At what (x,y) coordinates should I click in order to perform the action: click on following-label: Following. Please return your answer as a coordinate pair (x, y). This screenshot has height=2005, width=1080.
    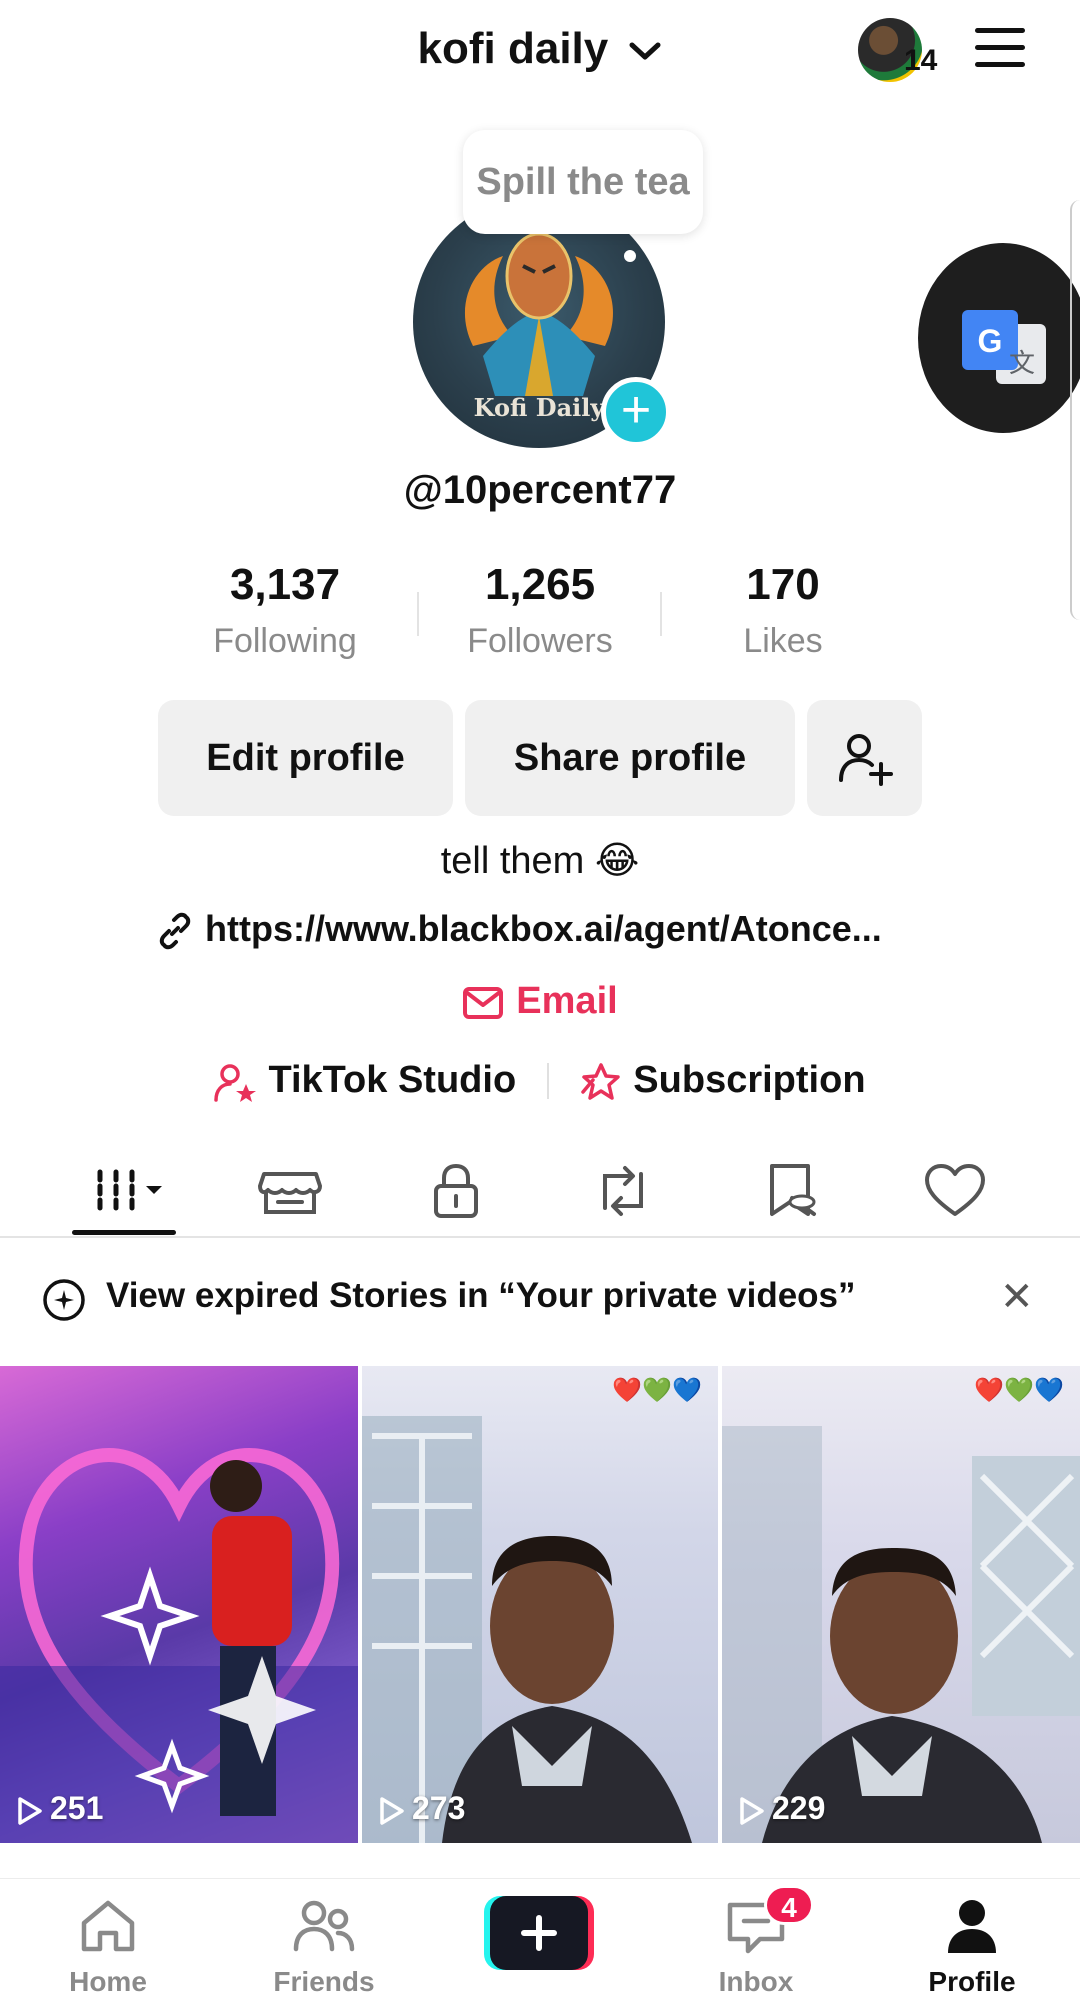
    Looking at the image, I should click on (285, 641).